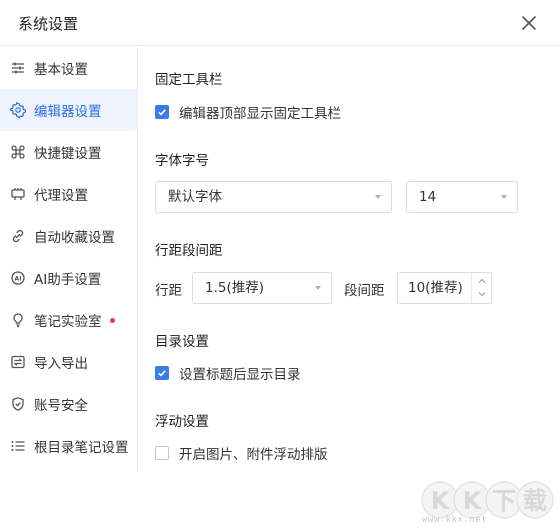 The height and width of the screenshot is (528, 560). Describe the element at coordinates (273, 197) in the screenshot. I see `font-family-select: 默认字体` at that location.